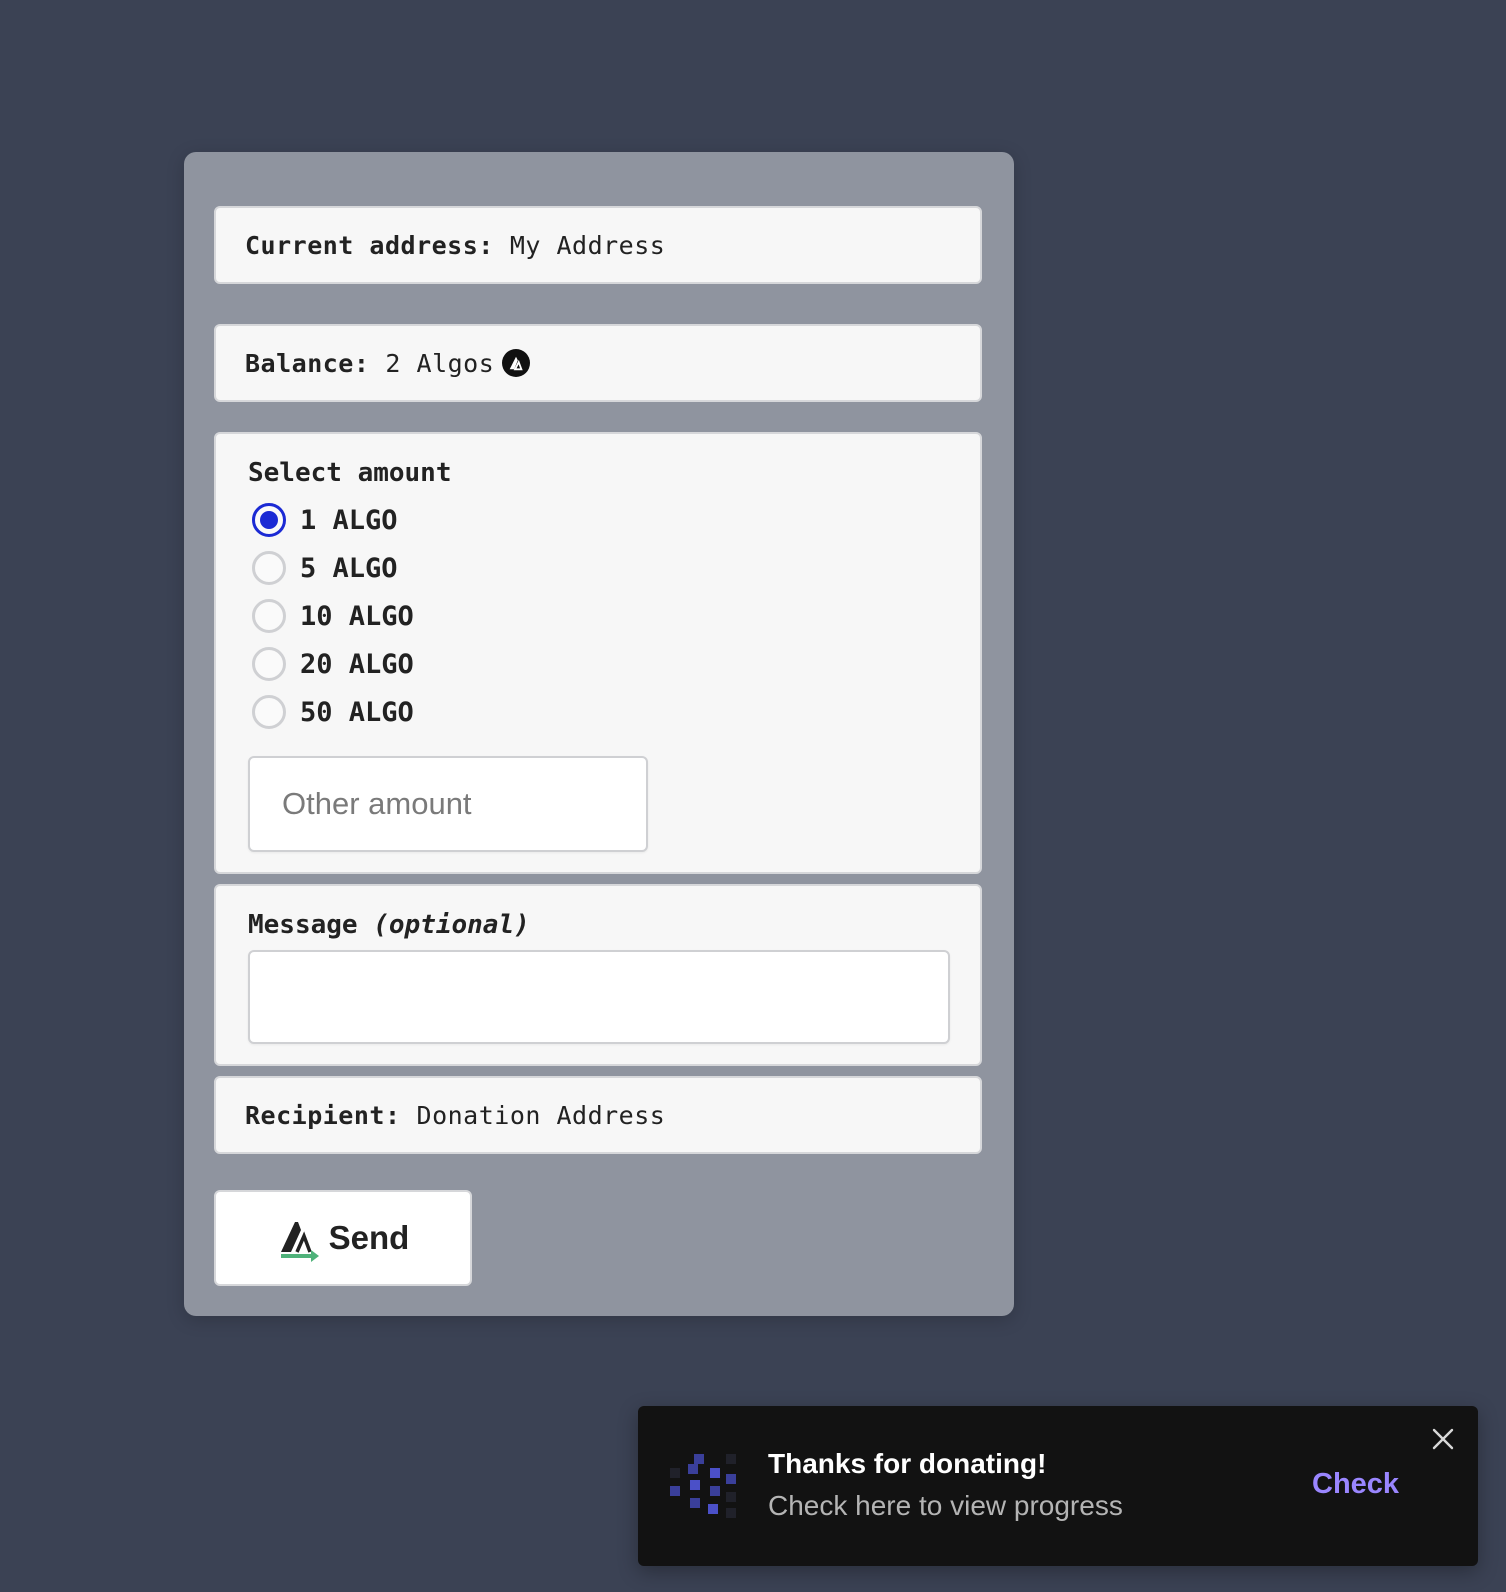 The image size is (1506, 1592). I want to click on send-button-label: Send, so click(369, 1237).